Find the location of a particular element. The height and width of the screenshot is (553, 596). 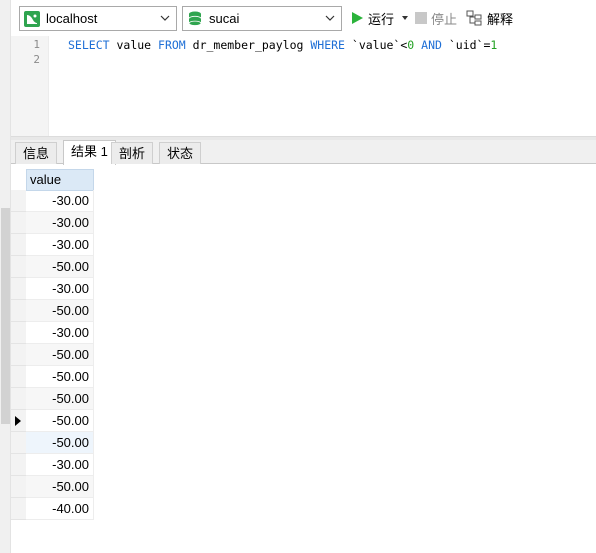

line-number: 2 is located at coordinates (36, 59).